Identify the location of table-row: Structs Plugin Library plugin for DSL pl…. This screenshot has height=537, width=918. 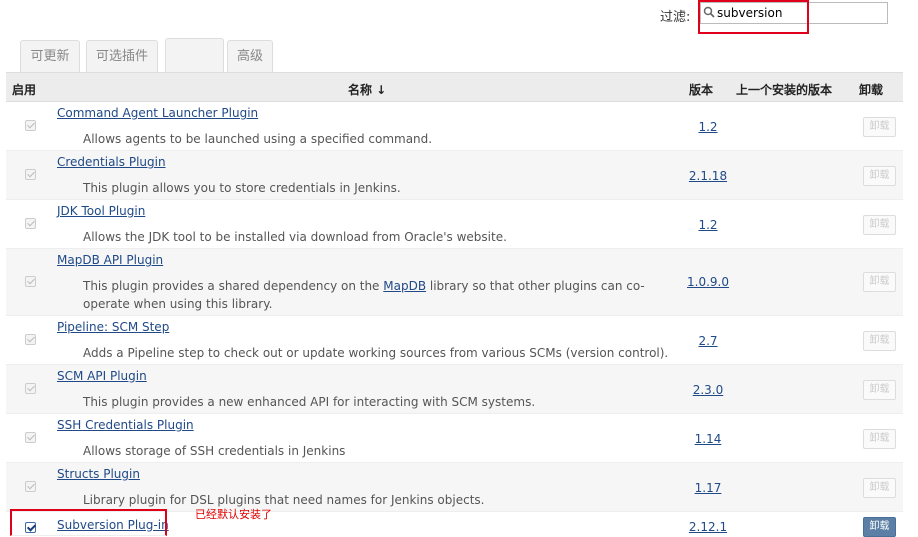
(454, 487).